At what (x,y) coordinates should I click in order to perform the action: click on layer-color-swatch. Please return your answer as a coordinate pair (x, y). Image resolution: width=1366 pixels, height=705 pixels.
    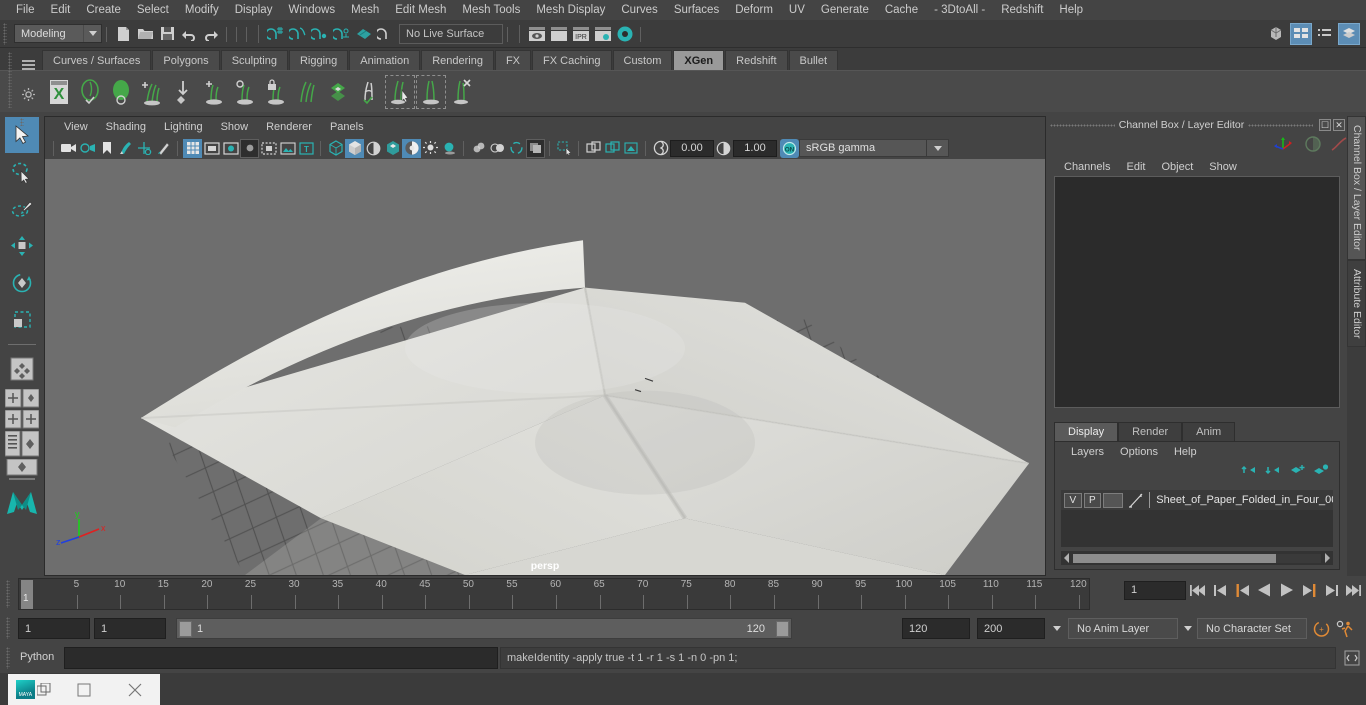
    Looking at the image, I should click on (1113, 500).